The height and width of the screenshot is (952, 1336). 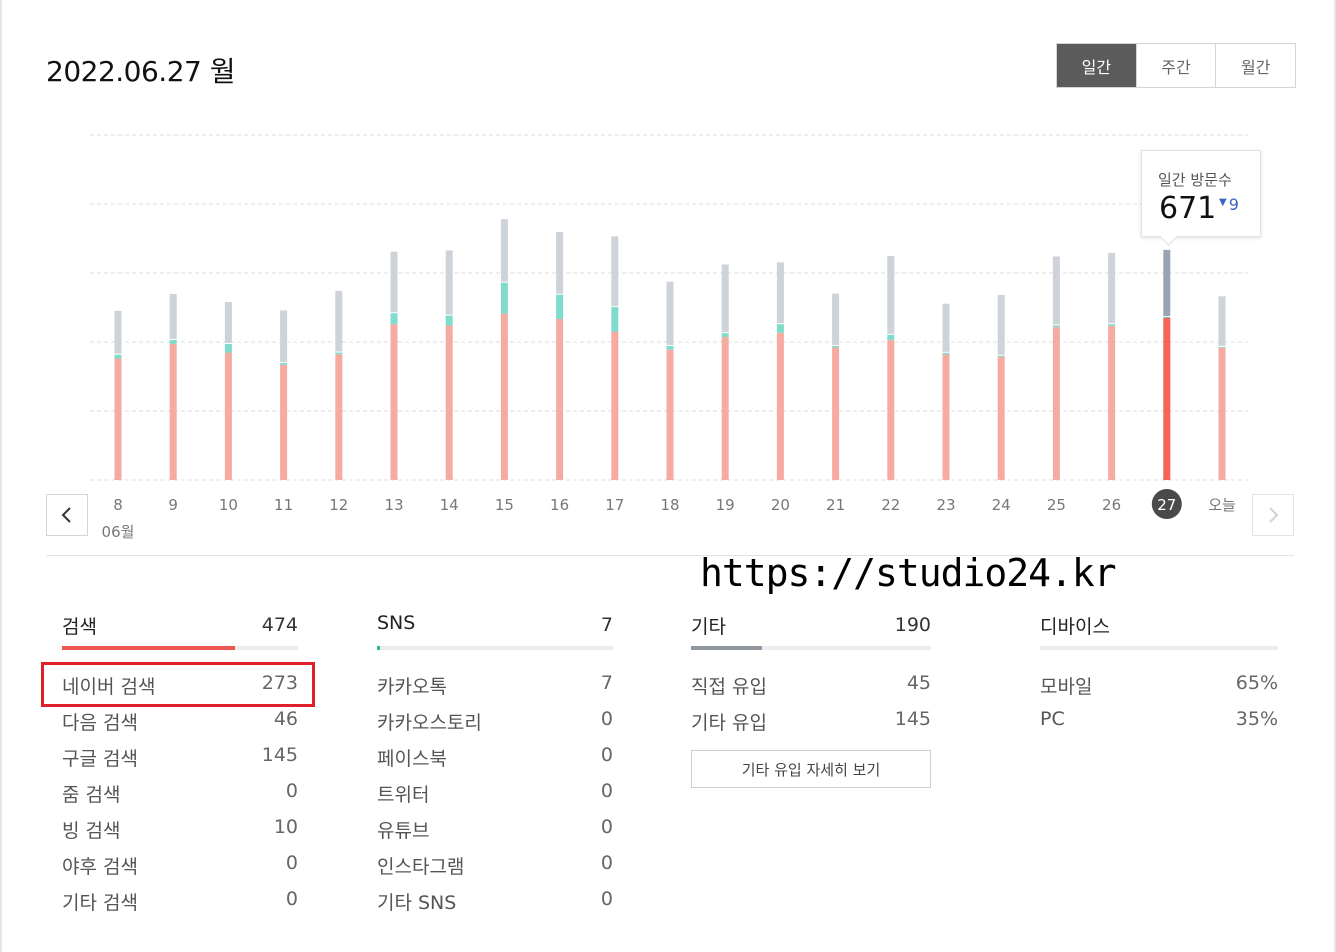 I want to click on chart-tick-label: 19, so click(x=725, y=505).